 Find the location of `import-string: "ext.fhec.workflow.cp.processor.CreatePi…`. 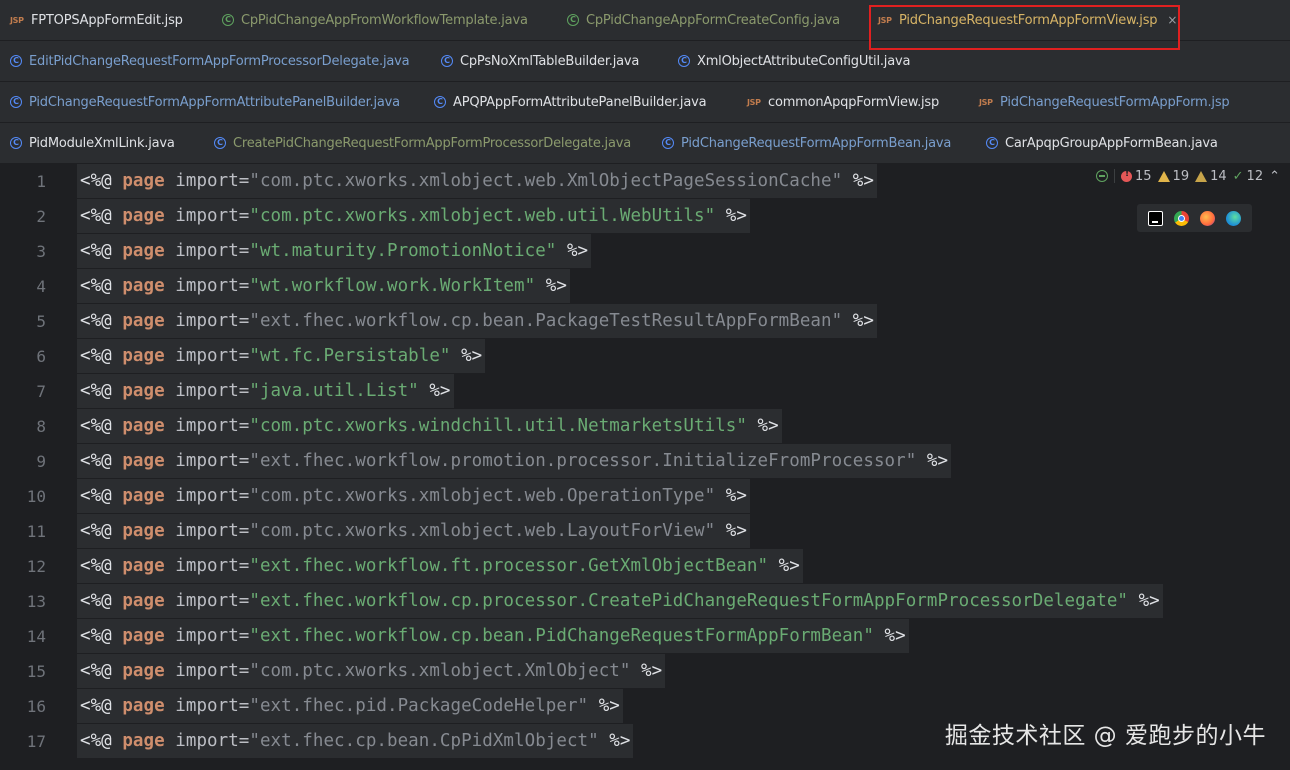

import-string: "ext.fhec.workflow.cp.processor.CreatePi… is located at coordinates (689, 601).